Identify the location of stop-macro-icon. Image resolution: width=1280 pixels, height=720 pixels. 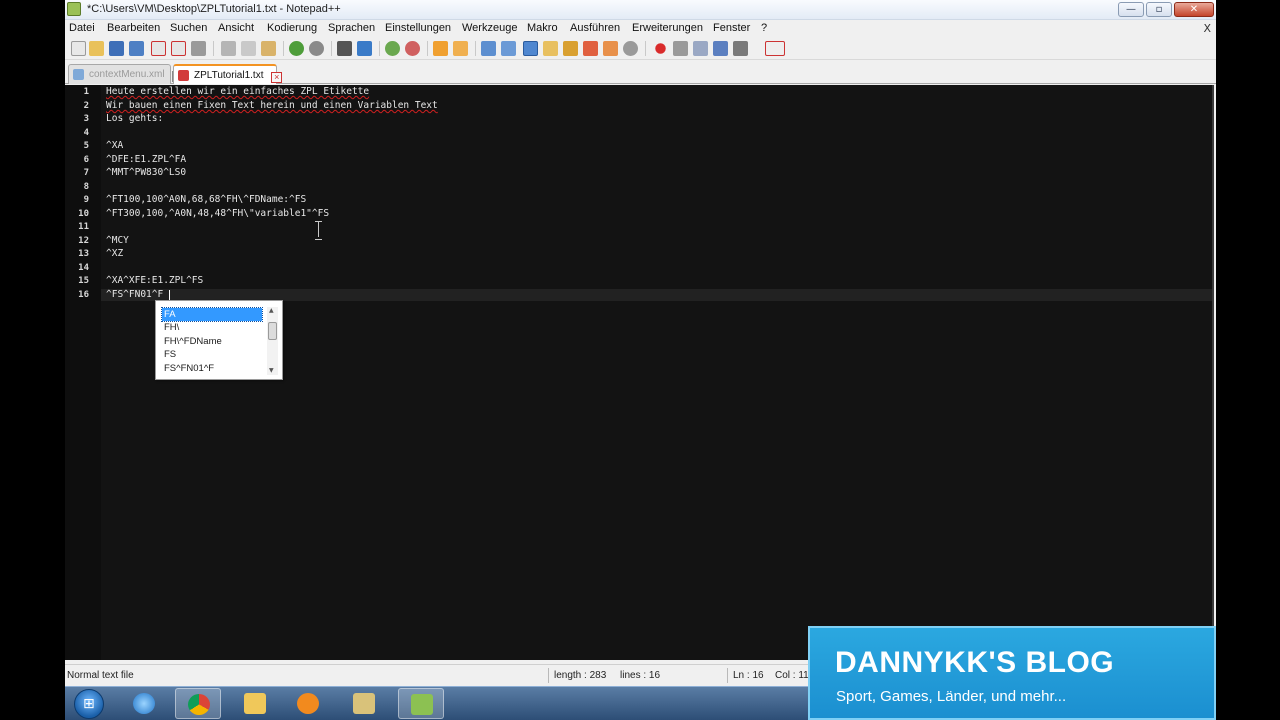
(680, 48).